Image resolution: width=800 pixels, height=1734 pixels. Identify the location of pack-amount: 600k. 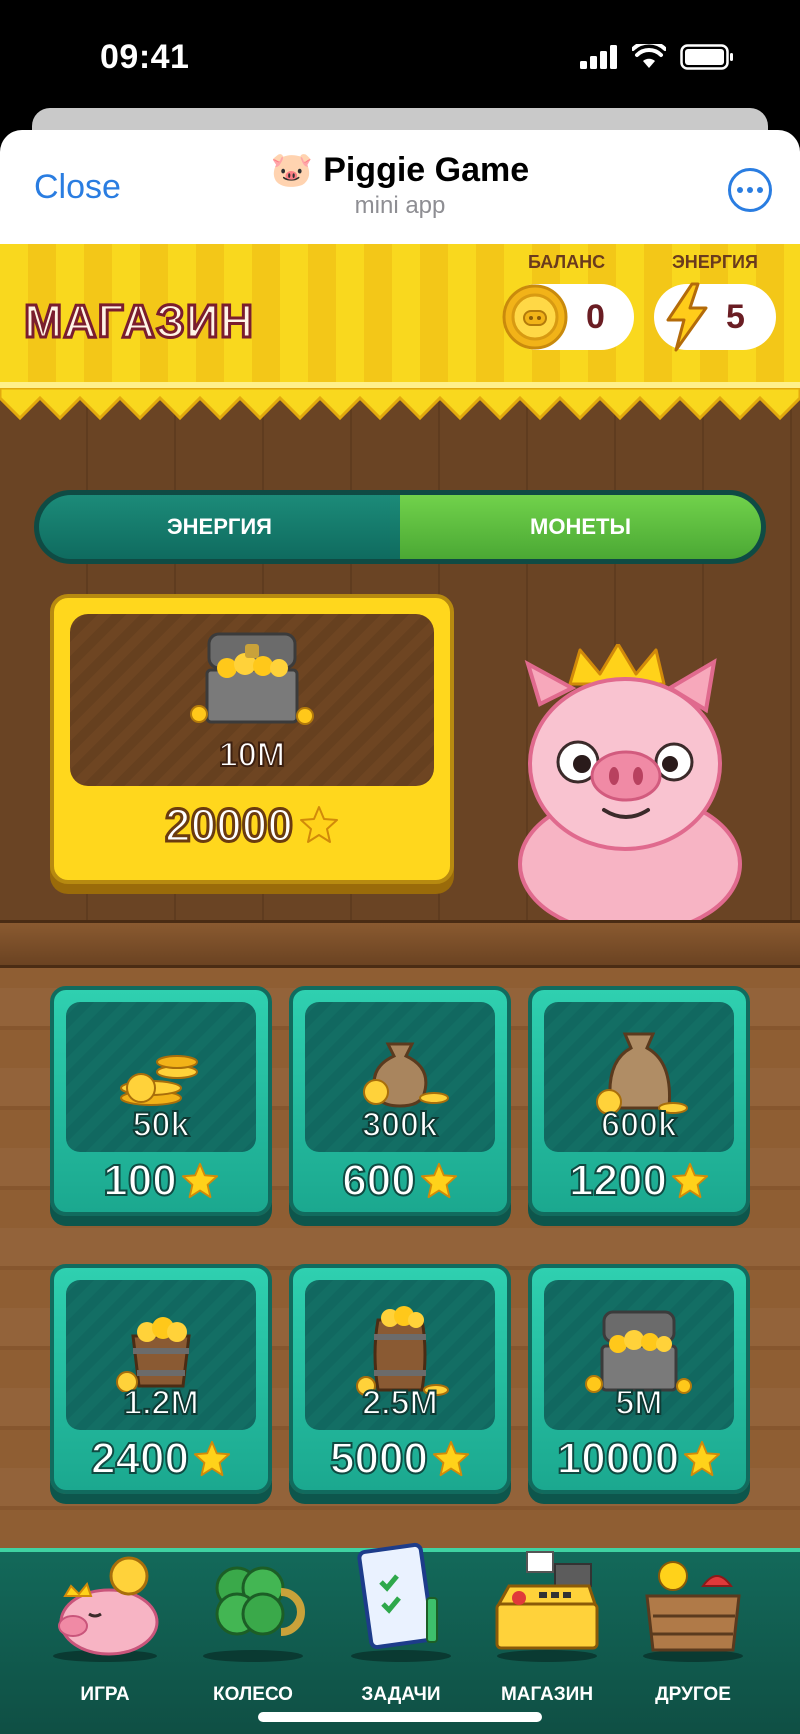
(639, 1125).